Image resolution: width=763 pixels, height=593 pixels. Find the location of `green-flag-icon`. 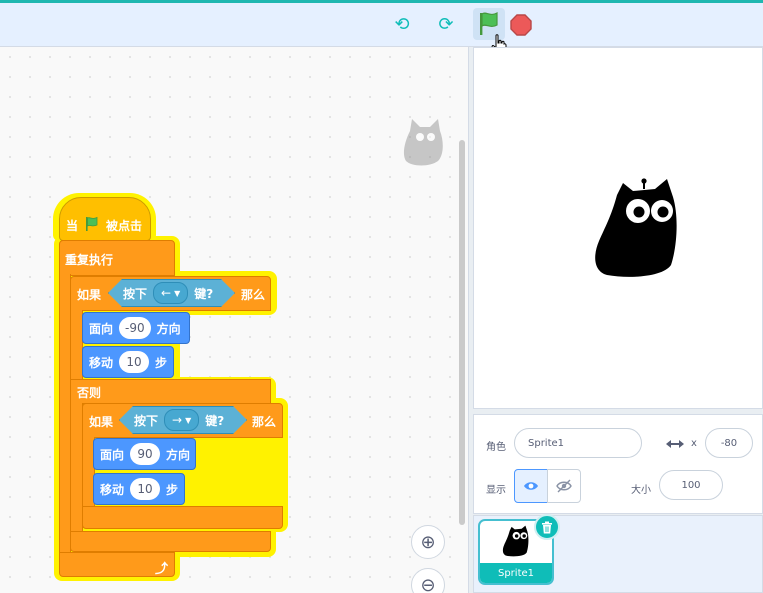

green-flag-icon is located at coordinates (92, 223).